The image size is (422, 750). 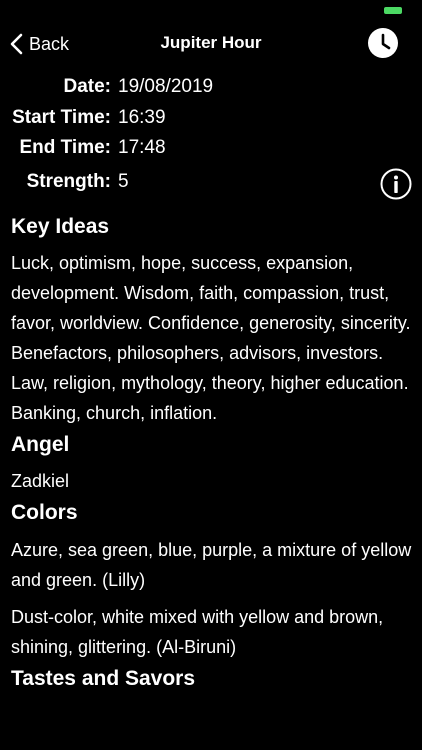 What do you see at coordinates (44, 512) in the screenshot?
I see `colors-heading: Colors` at bounding box center [44, 512].